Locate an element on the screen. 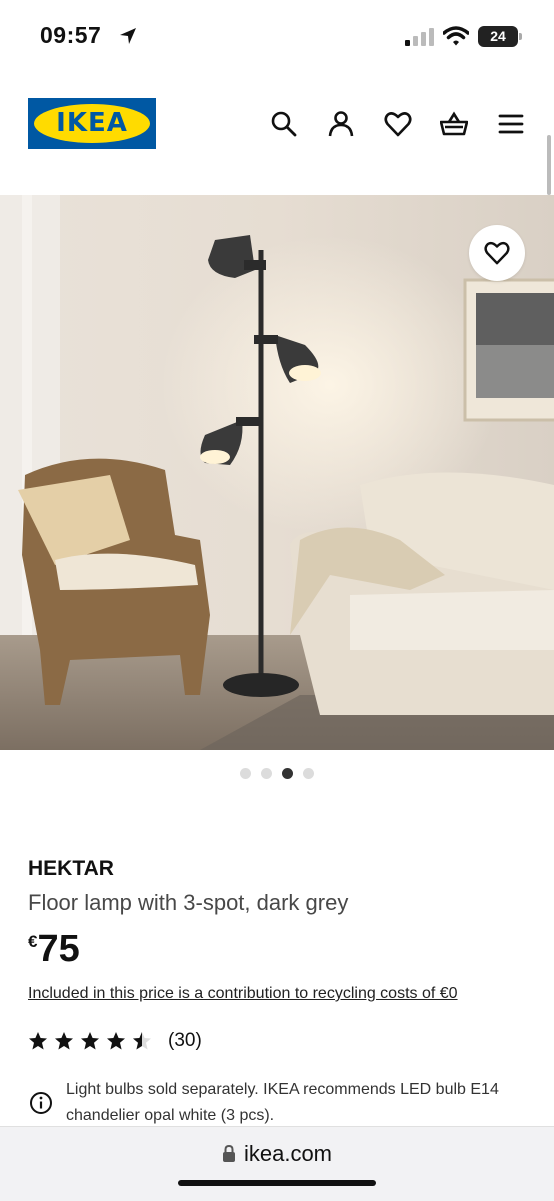 This screenshot has width=554, height=1201. star-half-icon is located at coordinates (142, 1041).